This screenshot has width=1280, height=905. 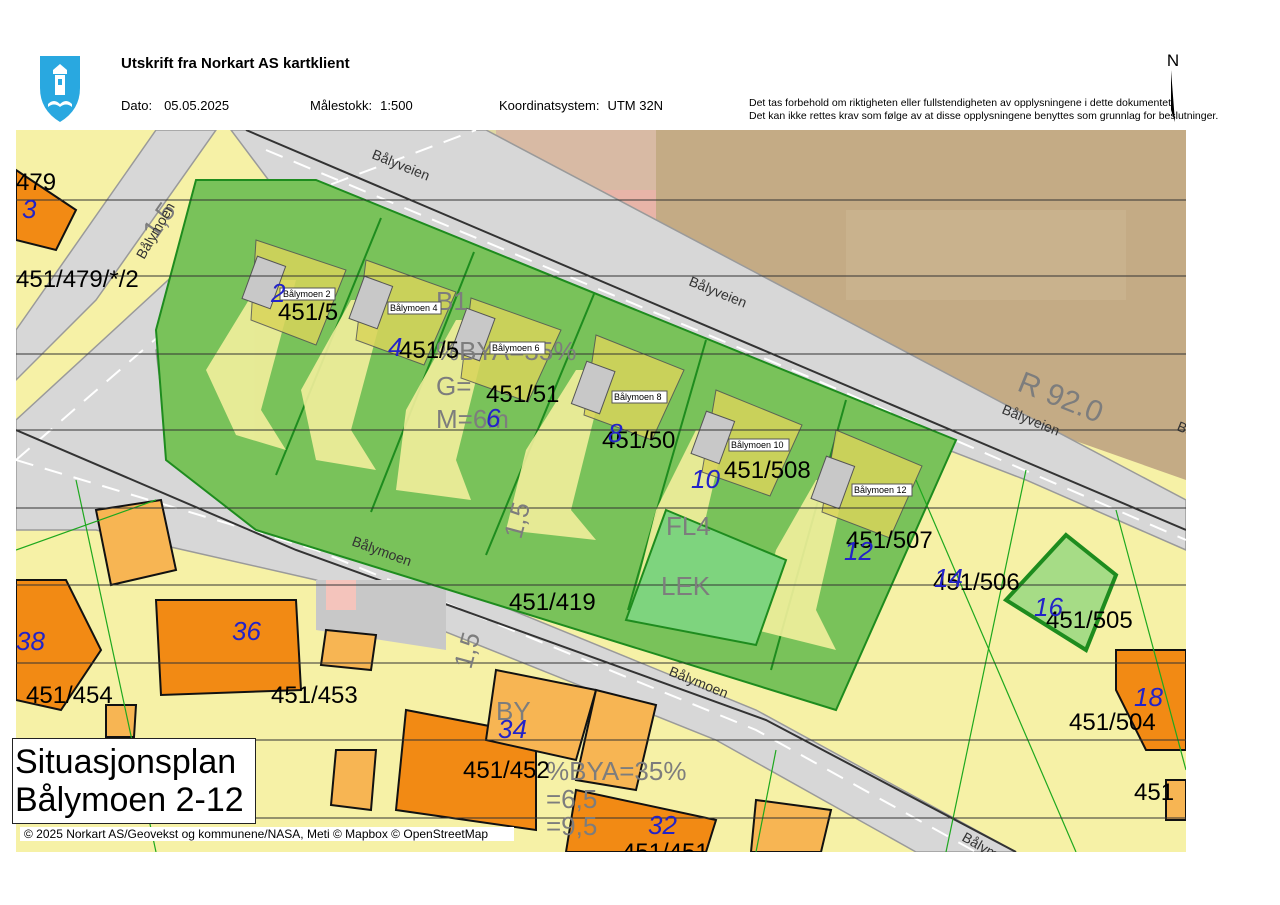 I want to click on house-label: Bålymoen 12, so click(x=880, y=490).